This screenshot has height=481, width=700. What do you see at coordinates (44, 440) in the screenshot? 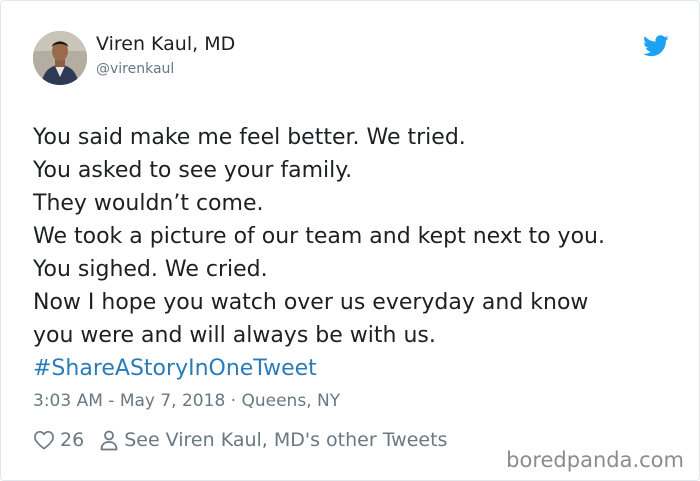
I see `heart-icon` at bounding box center [44, 440].